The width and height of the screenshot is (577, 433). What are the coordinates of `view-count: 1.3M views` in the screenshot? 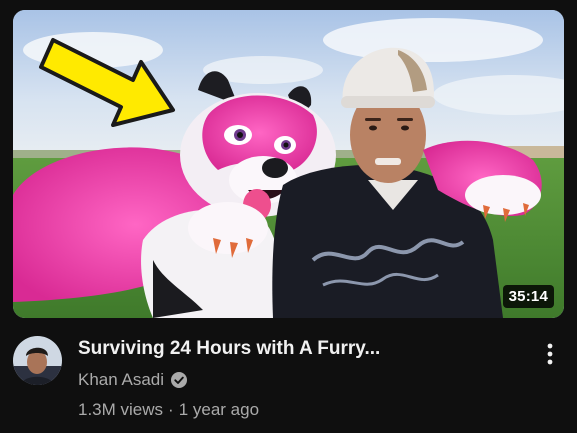 It's located at (121, 409).